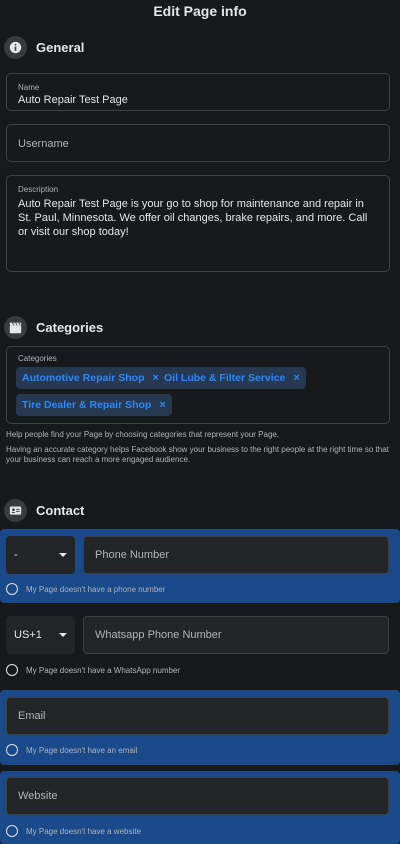  I want to click on no-whatsapp-label: My Page doesn't have a WhatsApp number, so click(103, 670).